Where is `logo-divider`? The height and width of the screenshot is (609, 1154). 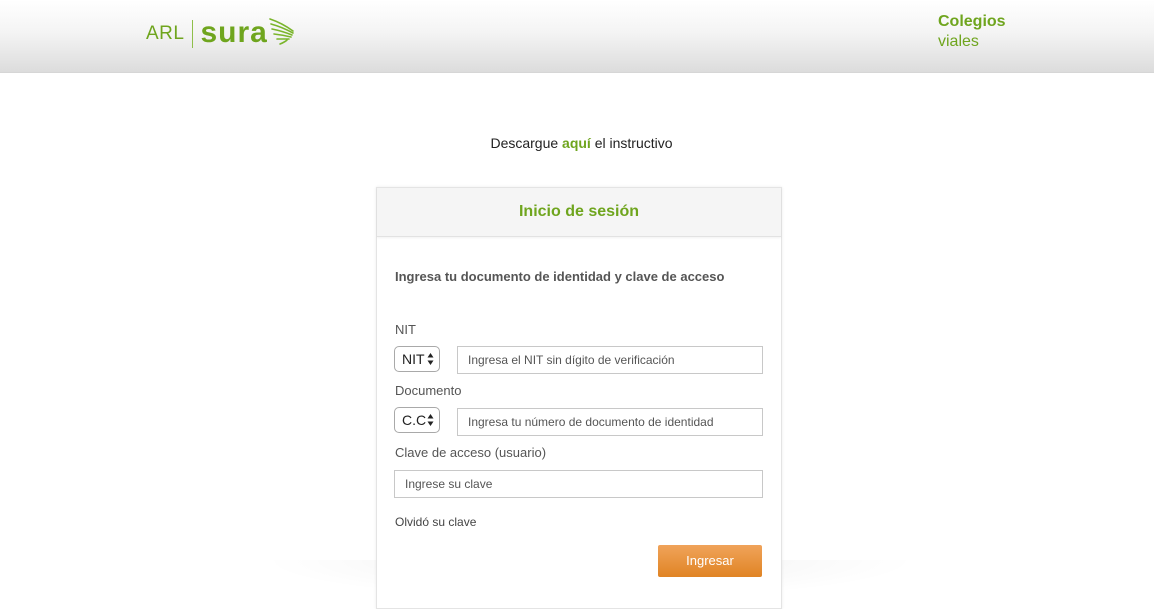
logo-divider is located at coordinates (193, 34).